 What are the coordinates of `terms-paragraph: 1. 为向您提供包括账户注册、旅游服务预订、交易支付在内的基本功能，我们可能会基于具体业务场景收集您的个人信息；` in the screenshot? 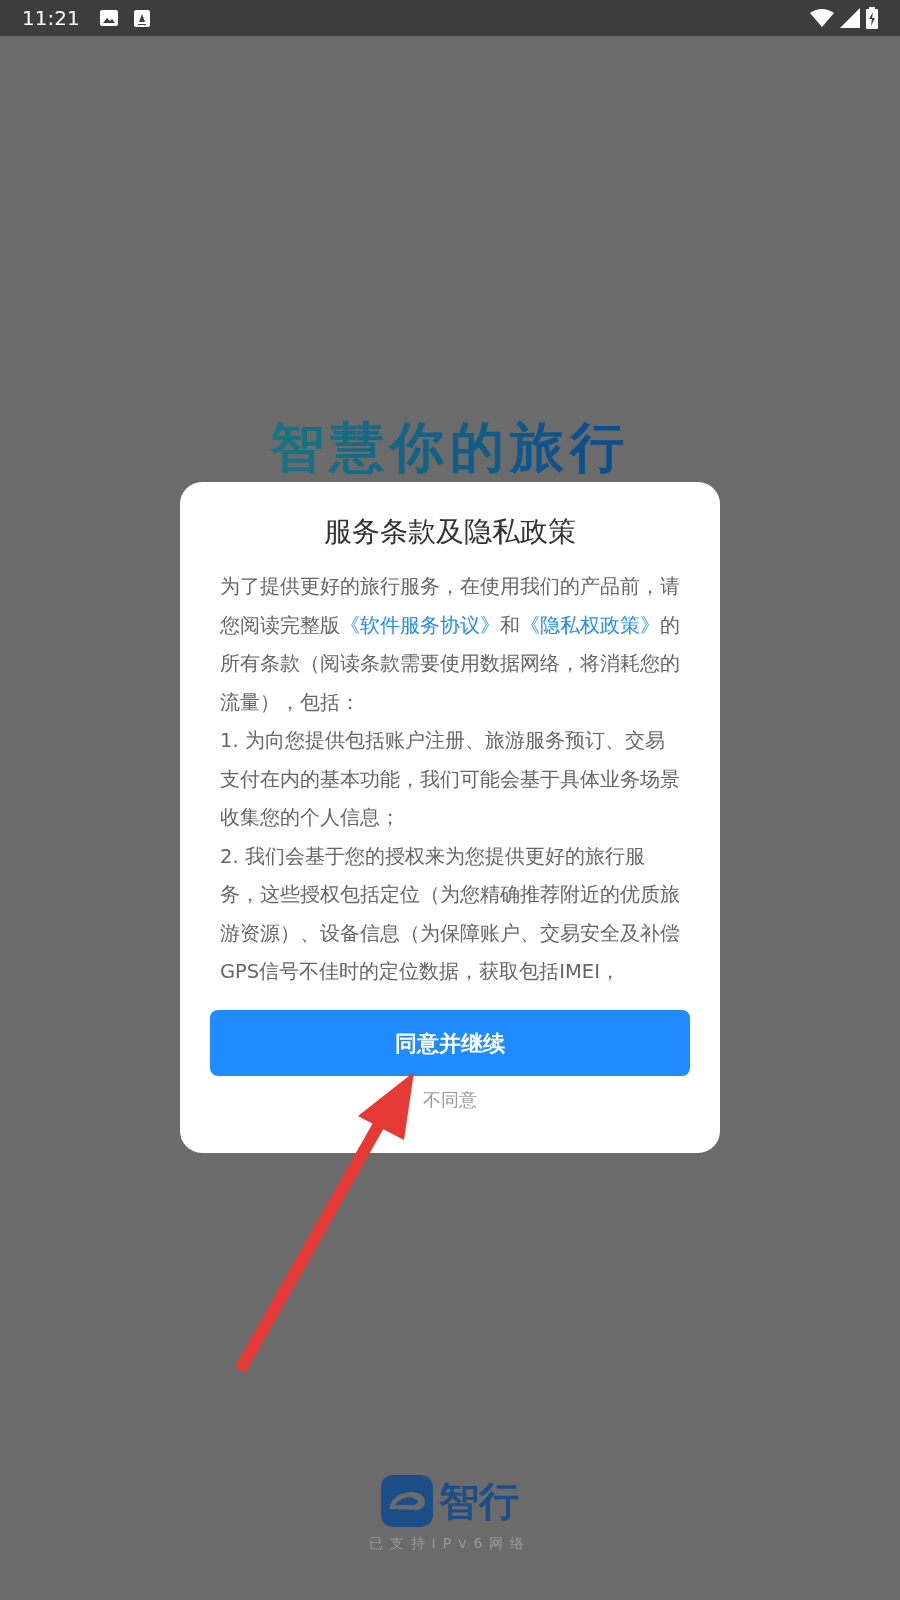 It's located at (450, 779).